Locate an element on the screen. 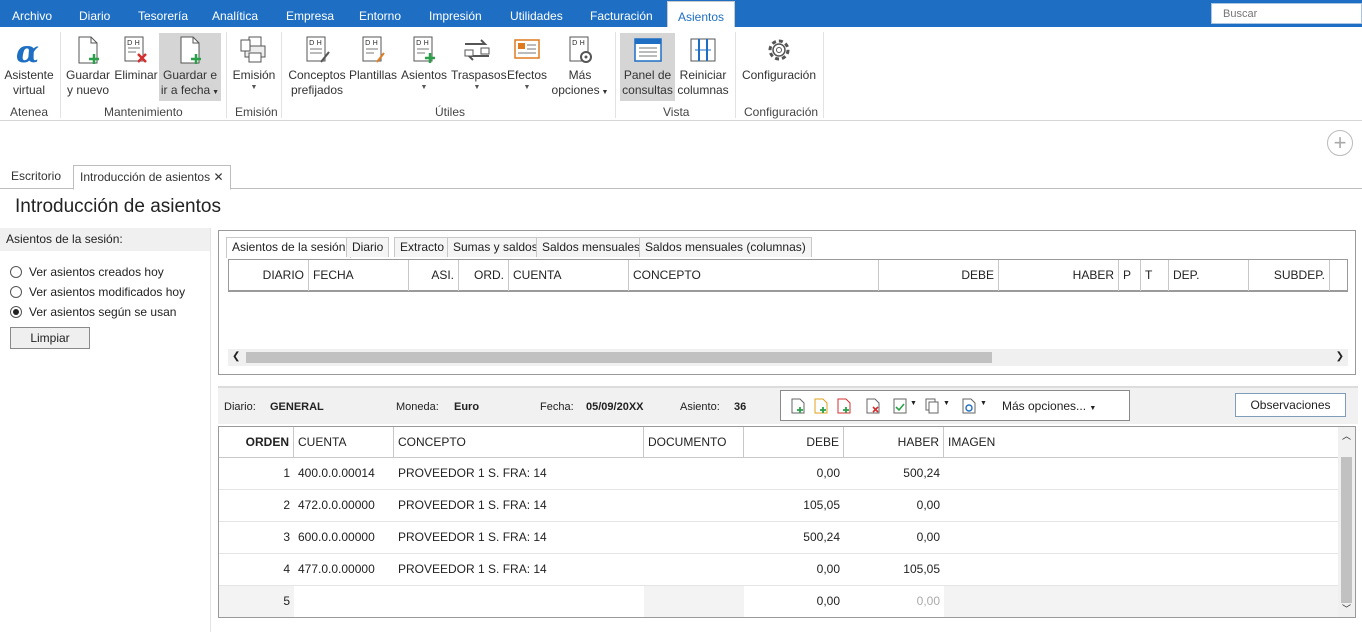  radio-circle-selected is located at coordinates (16, 312).